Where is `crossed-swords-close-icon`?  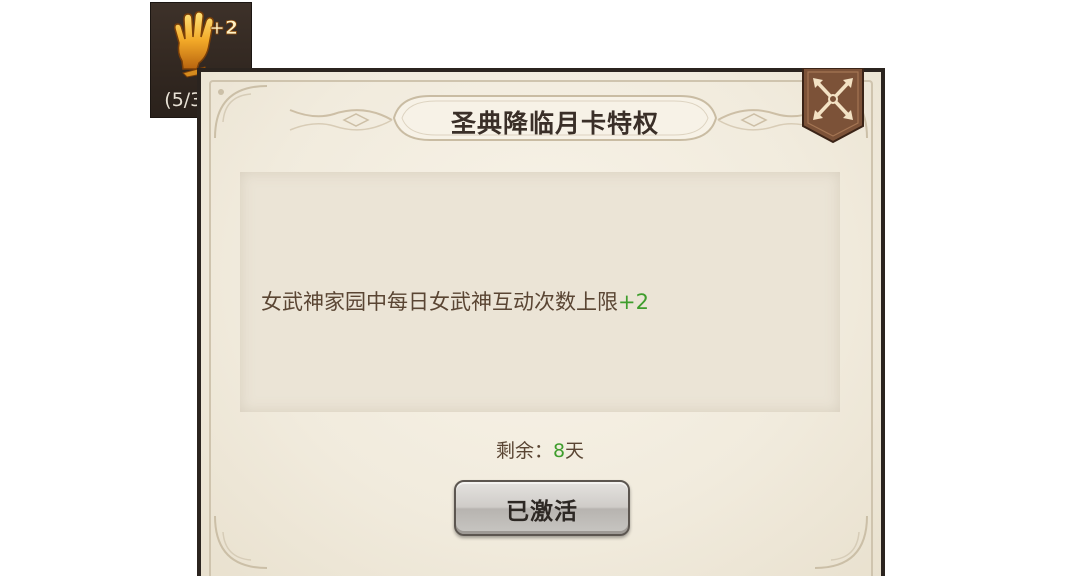
crossed-swords-close-icon is located at coordinates (833, 106).